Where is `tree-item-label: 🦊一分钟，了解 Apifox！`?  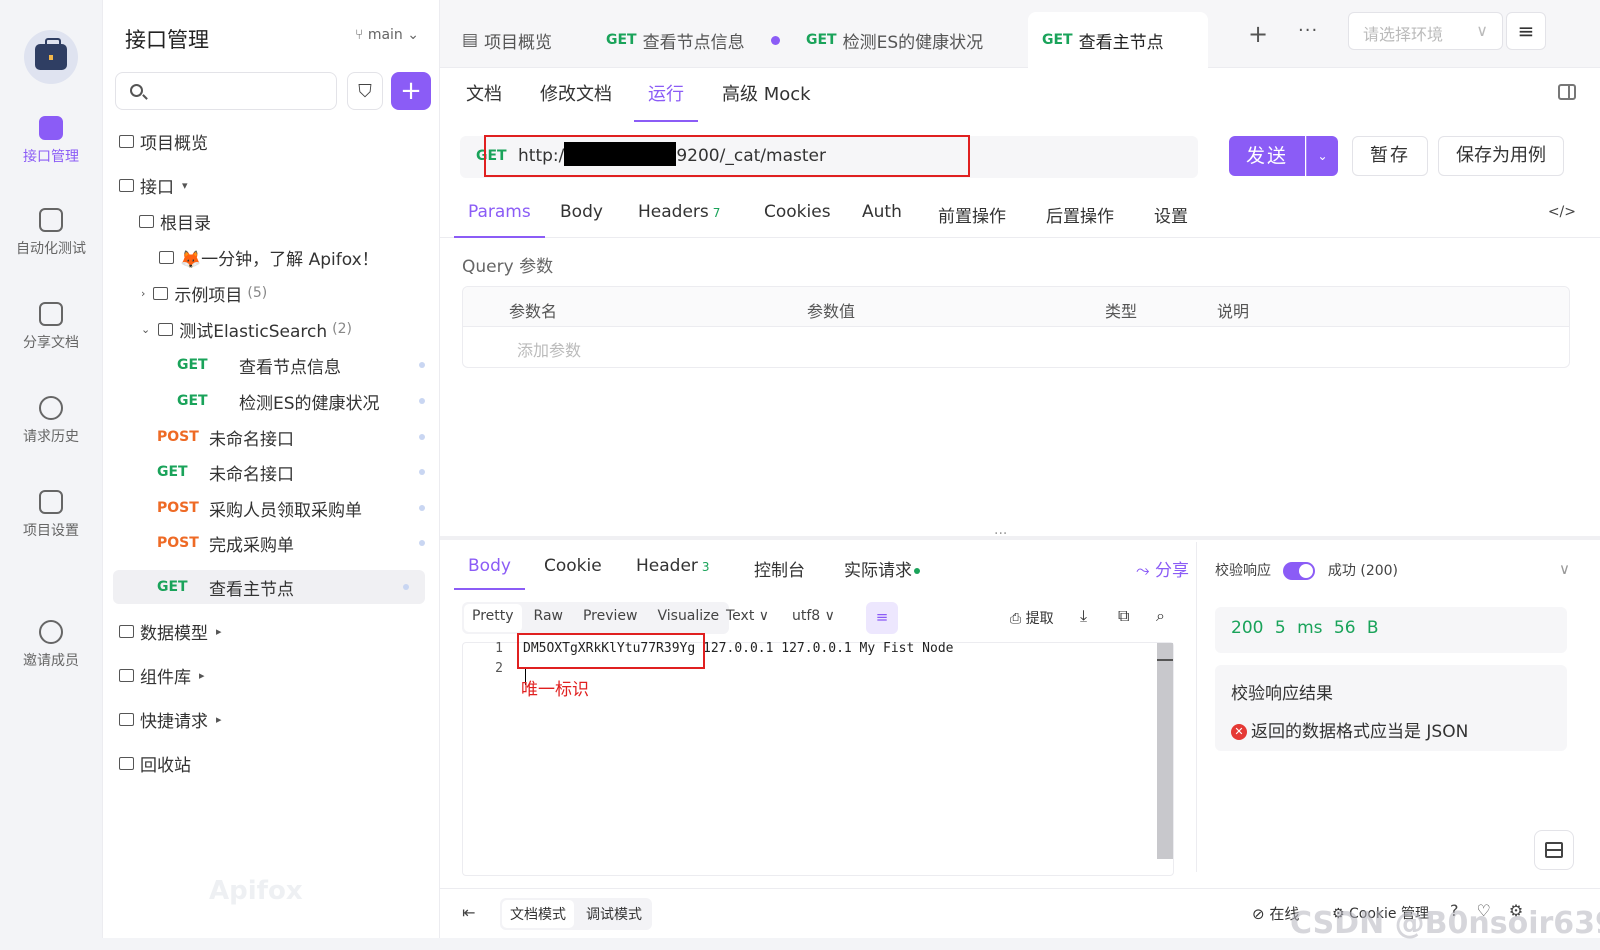 tree-item-label: 🦊一分钟，了解 Apifox！ is located at coordinates (279, 259).